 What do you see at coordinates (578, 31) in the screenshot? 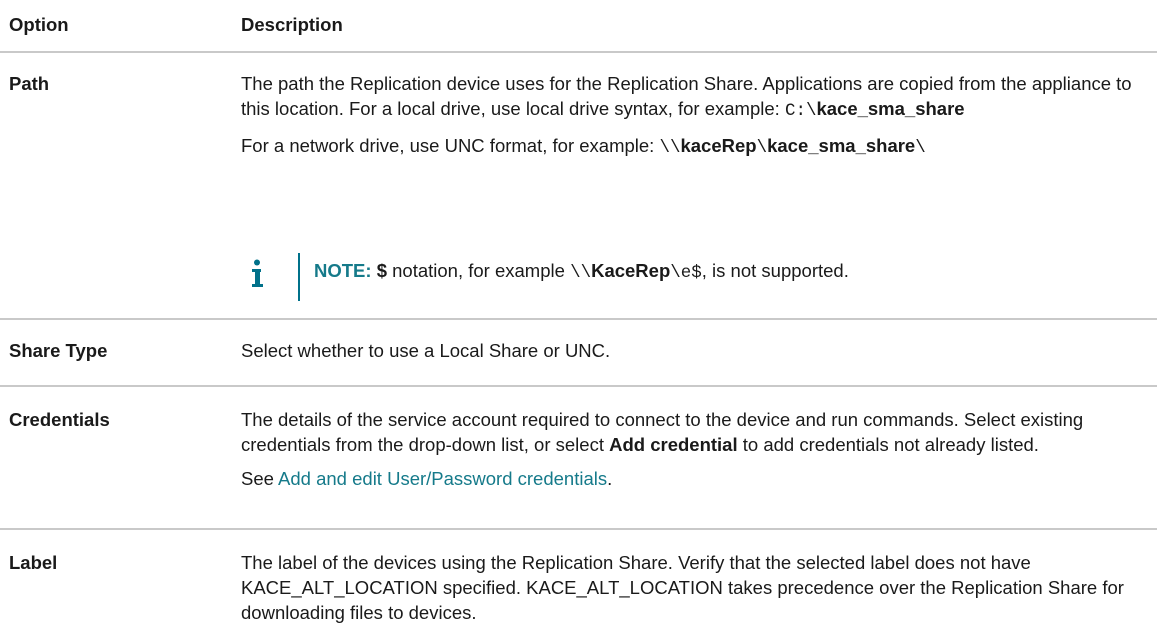
I see `table-header: Option Description` at bounding box center [578, 31].